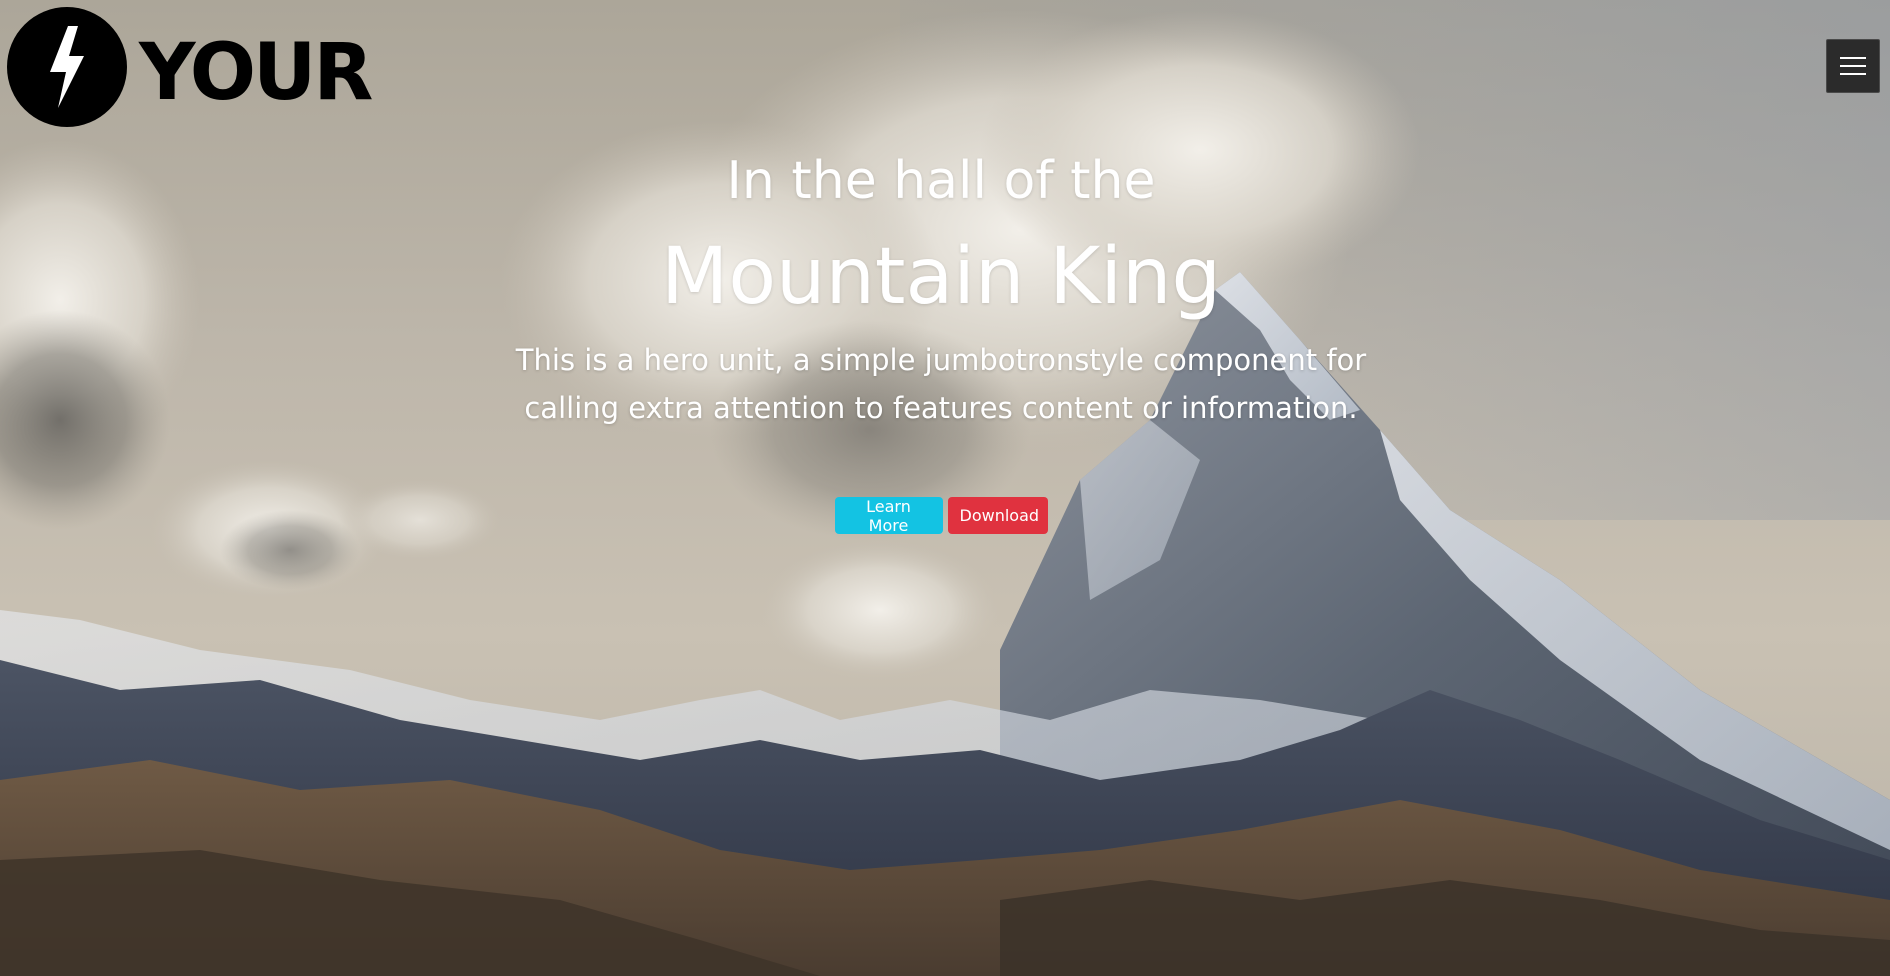 The image size is (1890, 976). Describe the element at coordinates (997, 515) in the screenshot. I see `download-button: Download` at that location.